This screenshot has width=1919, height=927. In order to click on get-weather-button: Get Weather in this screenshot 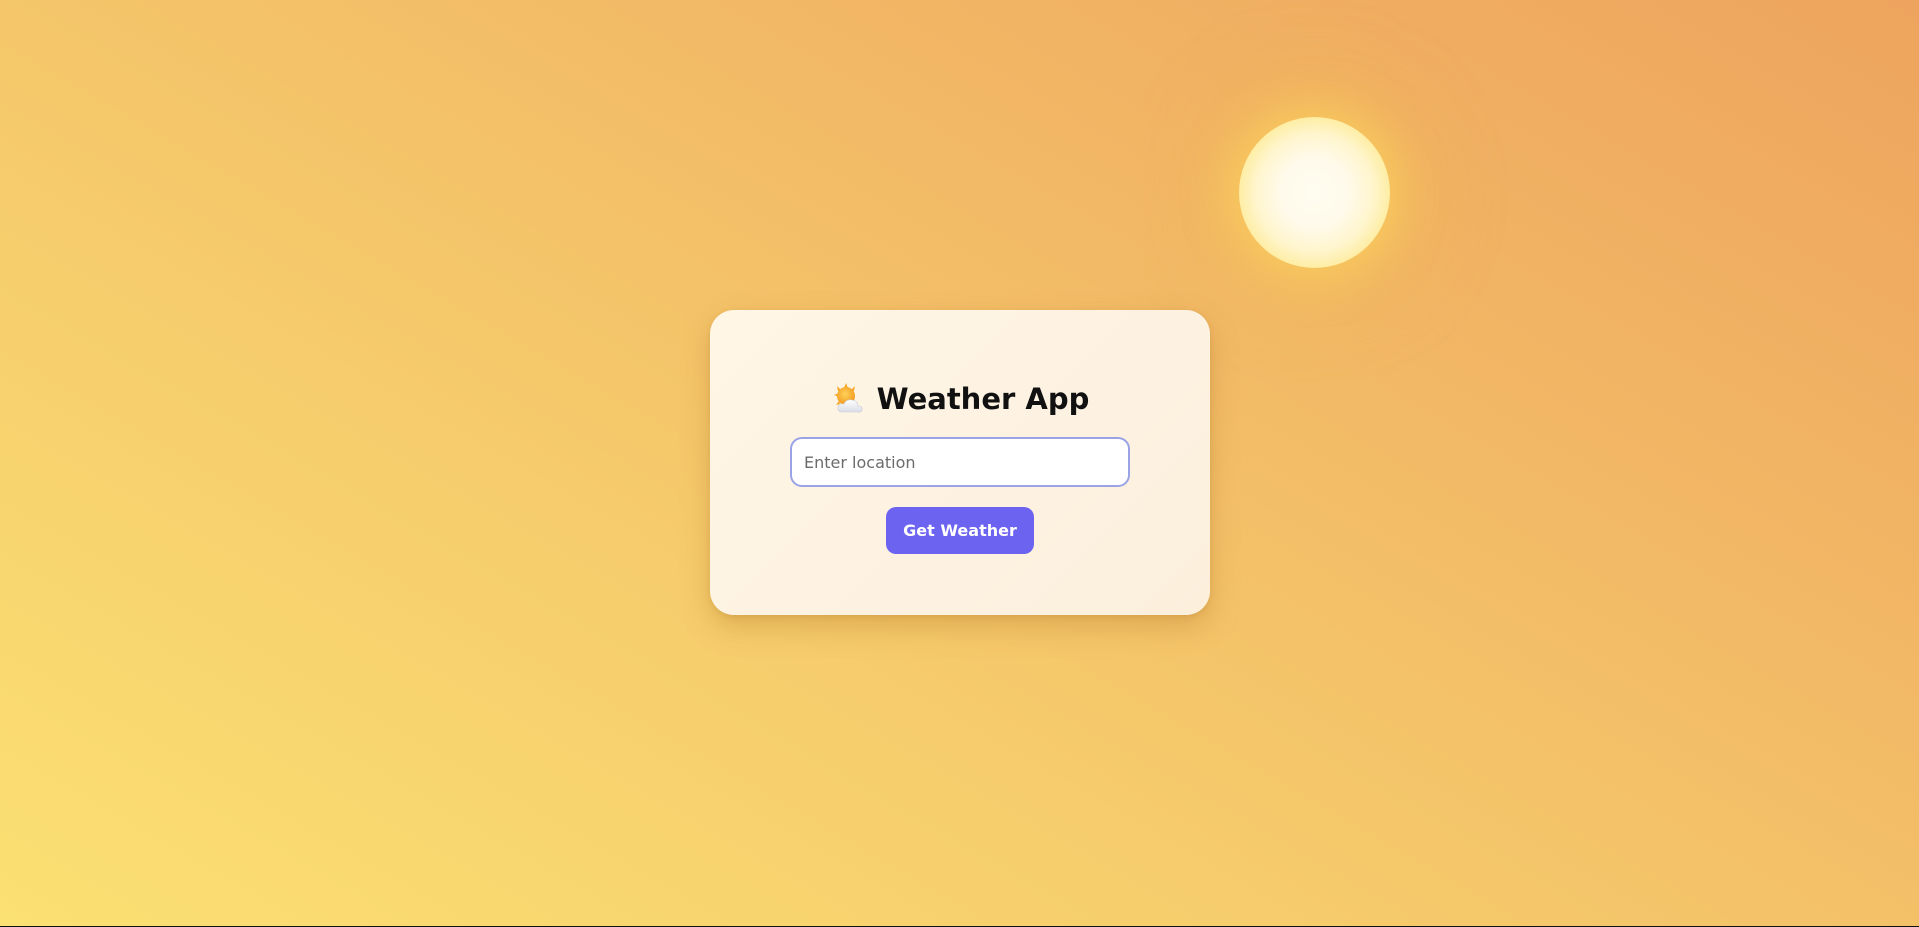, I will do `click(960, 530)`.